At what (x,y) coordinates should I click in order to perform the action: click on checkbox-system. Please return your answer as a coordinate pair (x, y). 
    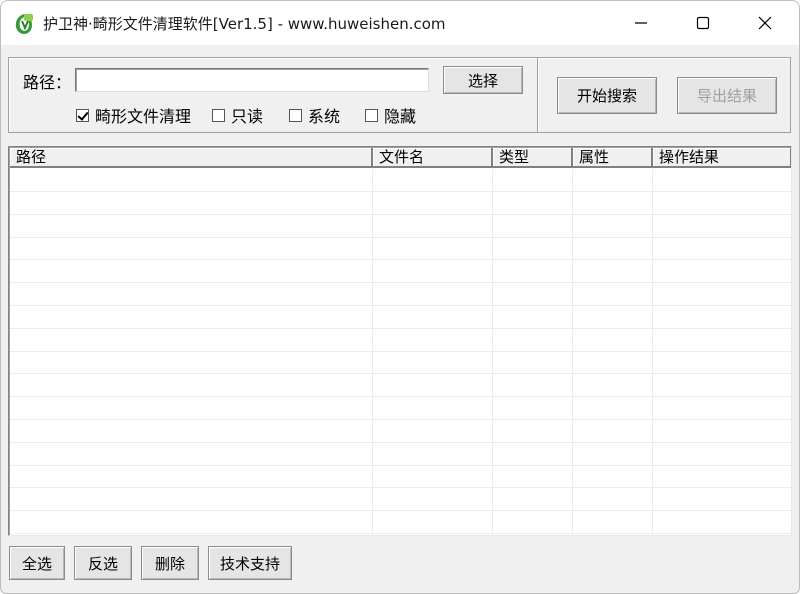
    Looking at the image, I should click on (295, 115).